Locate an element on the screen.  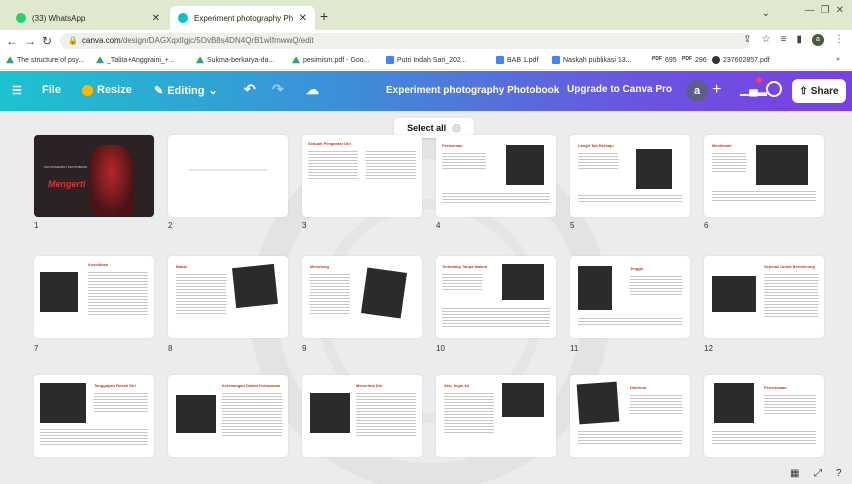
upgrade-label: Upgrade to Canva Pro is located at coordinates (620, 89).